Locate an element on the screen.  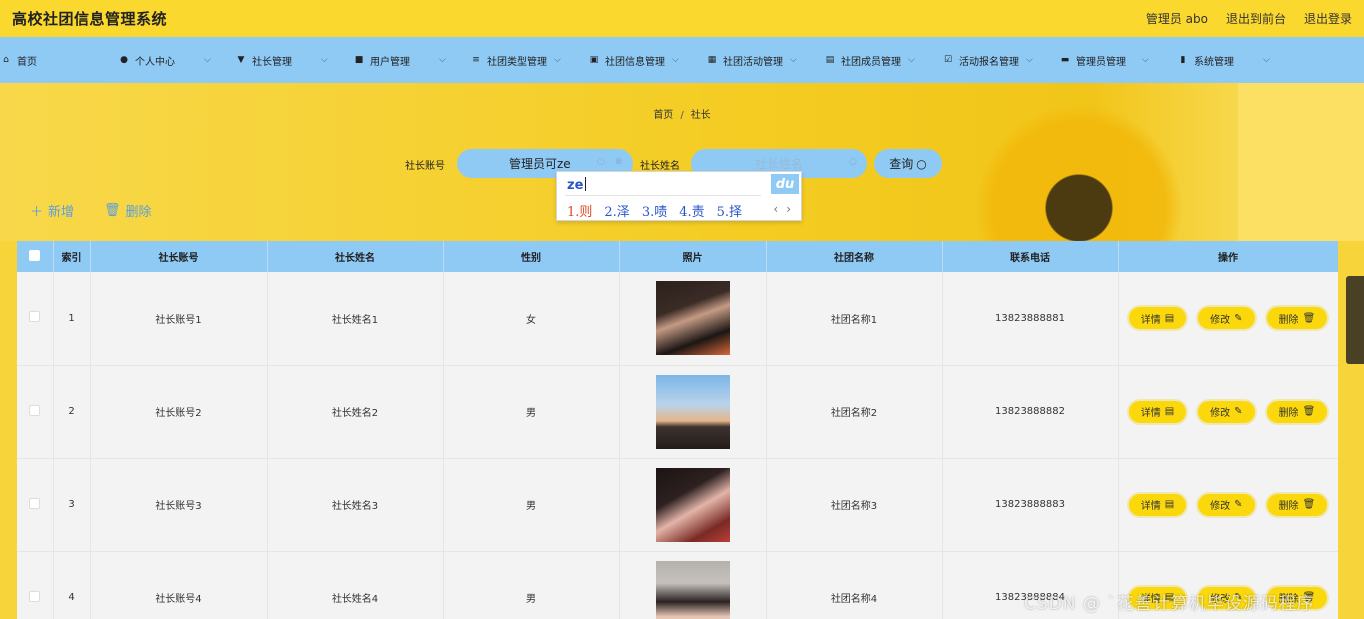
clear-icon: ⊗ is located at coordinates (619, 162).